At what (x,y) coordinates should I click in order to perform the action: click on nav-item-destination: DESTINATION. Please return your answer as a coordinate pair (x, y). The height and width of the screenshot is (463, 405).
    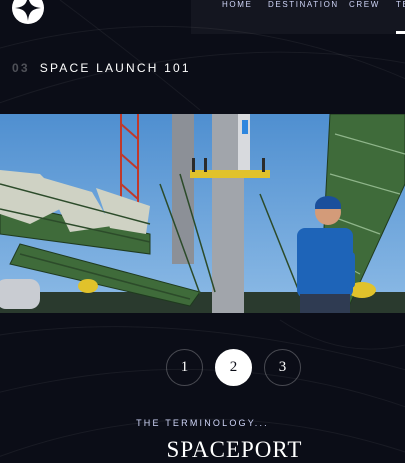
    Looking at the image, I should click on (303, 4).